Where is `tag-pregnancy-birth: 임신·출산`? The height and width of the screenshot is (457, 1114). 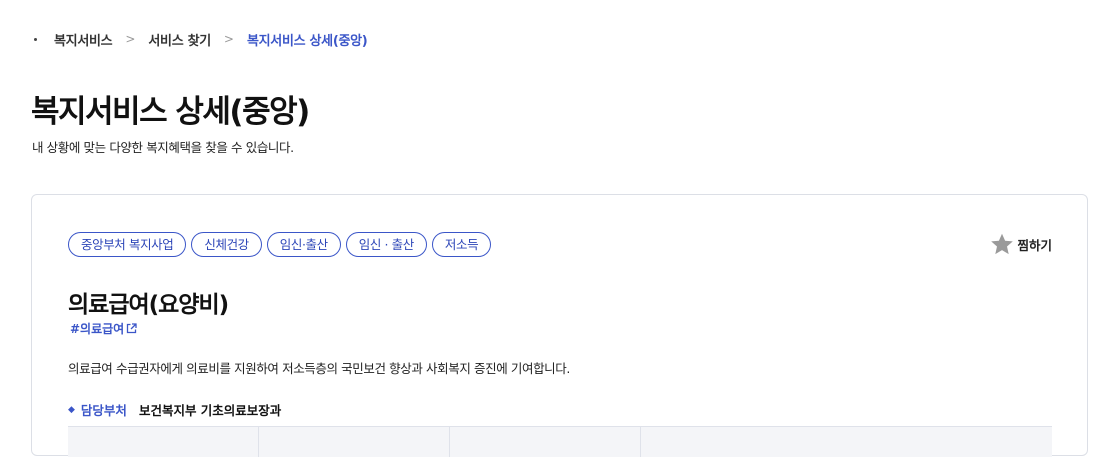 tag-pregnancy-birth: 임신·출산 is located at coordinates (303, 244).